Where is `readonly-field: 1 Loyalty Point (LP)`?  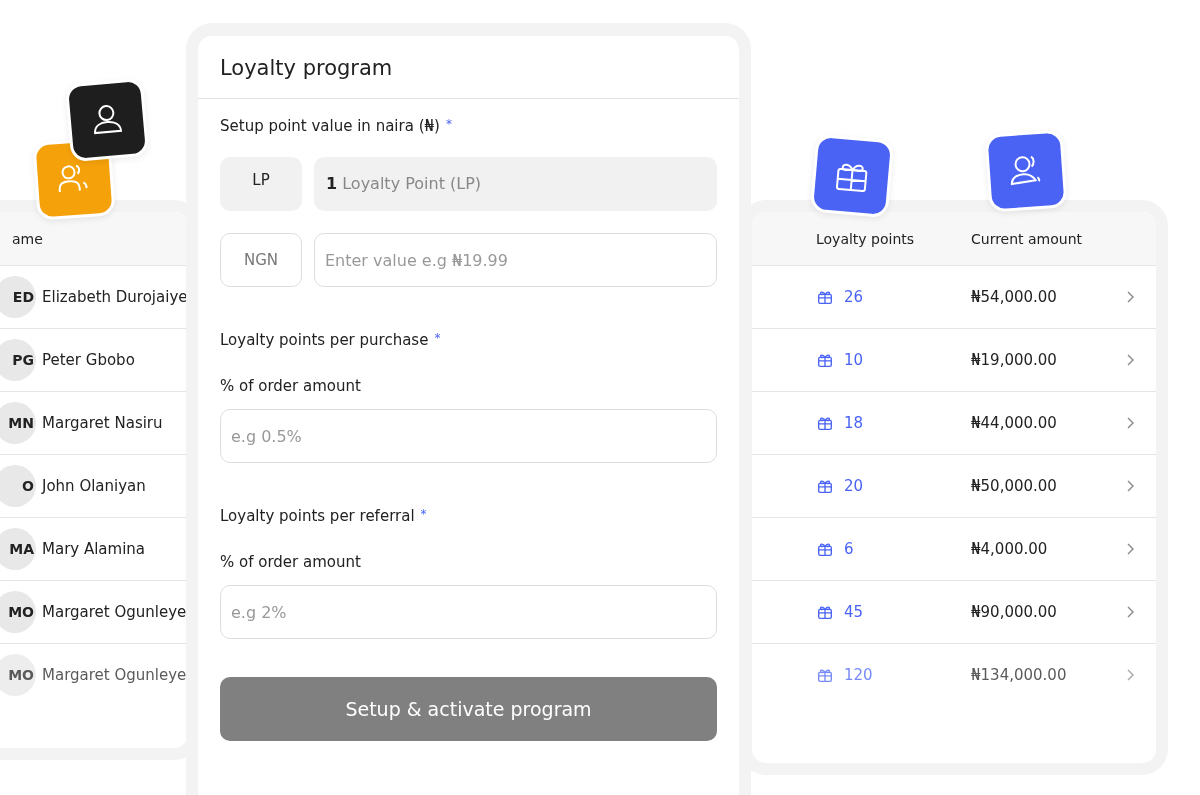
readonly-field: 1 Loyalty Point (LP) is located at coordinates (515, 184).